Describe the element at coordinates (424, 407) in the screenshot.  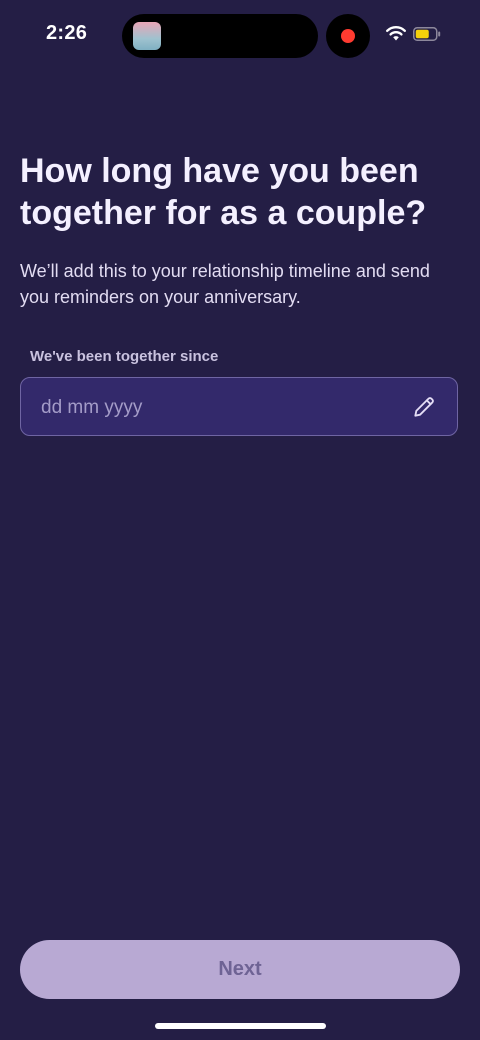
I see `pencil-icon` at that location.